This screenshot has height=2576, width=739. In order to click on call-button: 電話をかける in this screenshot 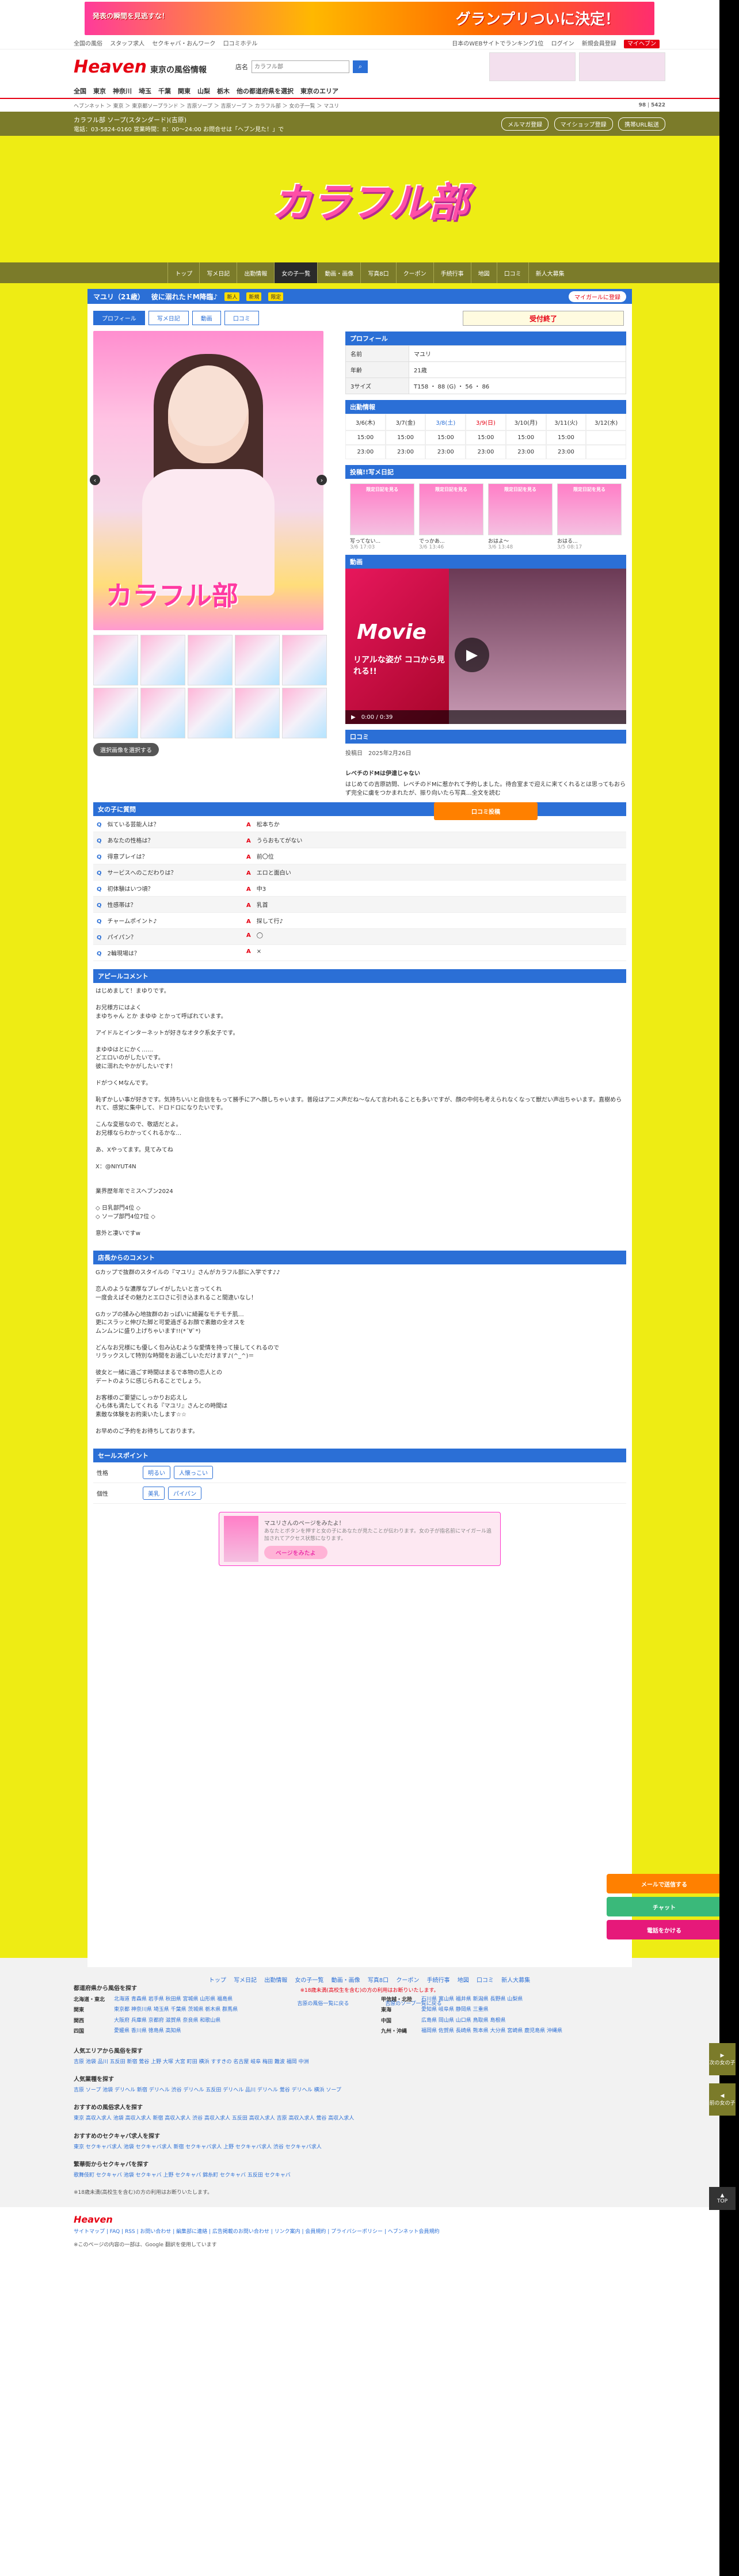, I will do `click(664, 1929)`.